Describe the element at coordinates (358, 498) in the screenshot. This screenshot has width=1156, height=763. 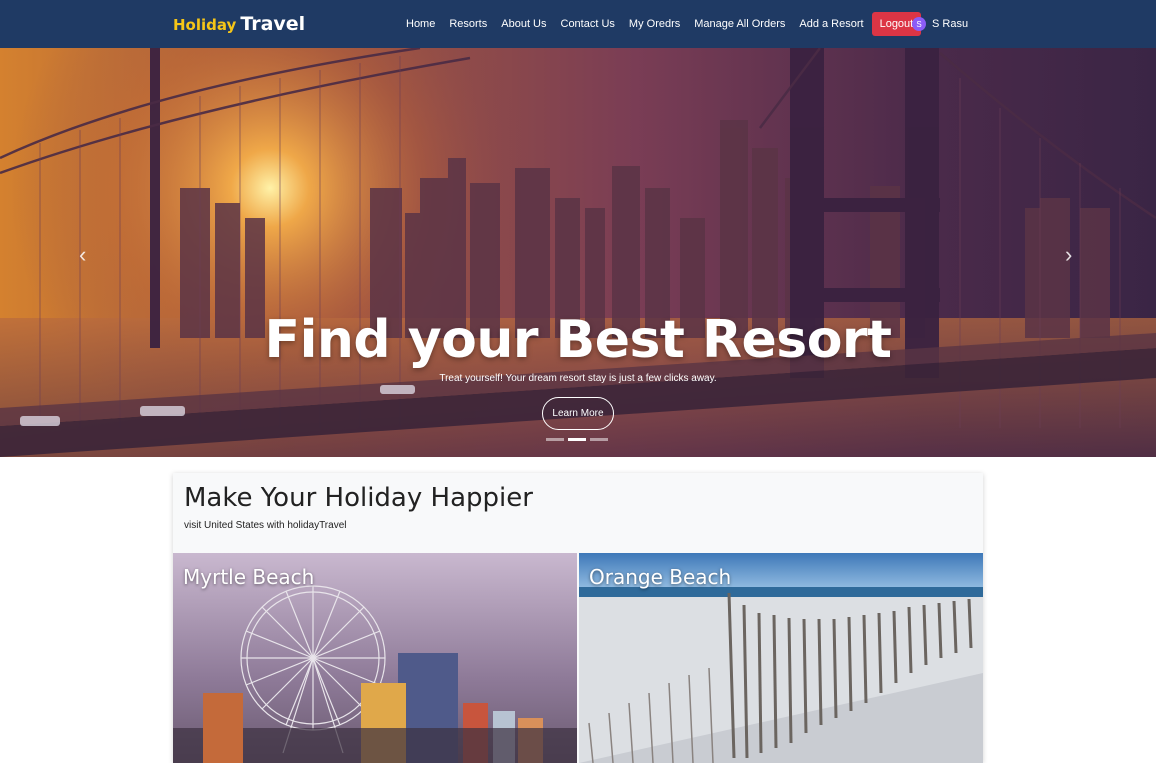
I see `section-title: Make Your Holiday Happier` at that location.